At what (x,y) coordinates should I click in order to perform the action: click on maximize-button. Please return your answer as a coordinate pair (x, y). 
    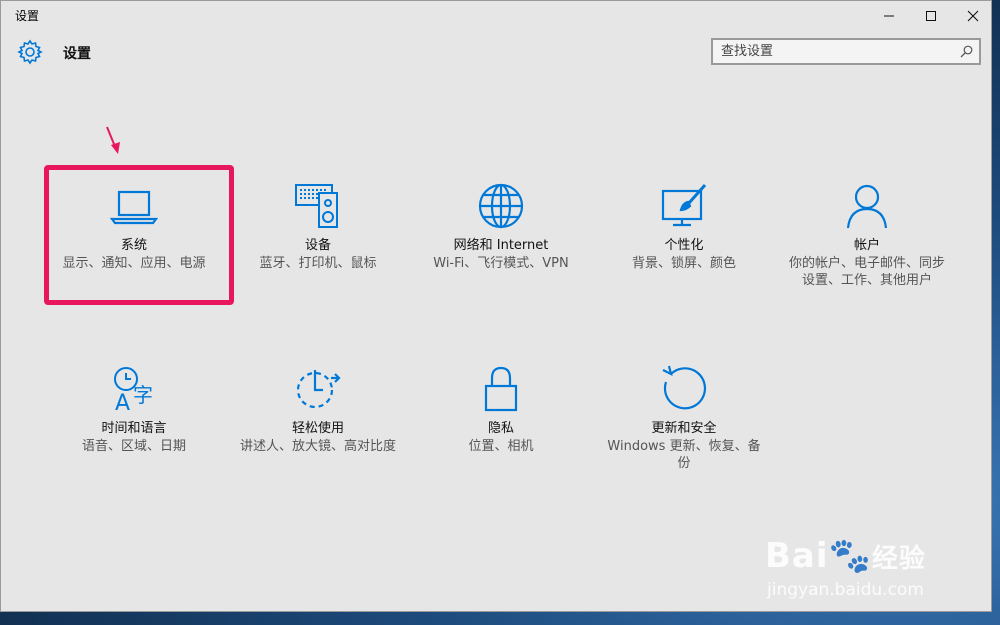
    Looking at the image, I should click on (931, 16).